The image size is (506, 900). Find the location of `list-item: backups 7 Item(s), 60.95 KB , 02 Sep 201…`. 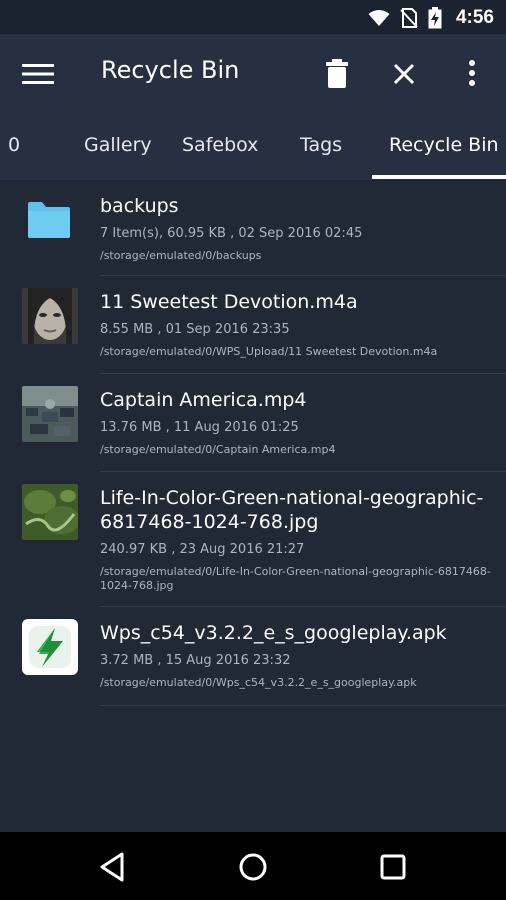

list-item: backups 7 Item(s), 60.95 KB , 02 Sep 201… is located at coordinates (267, 228).